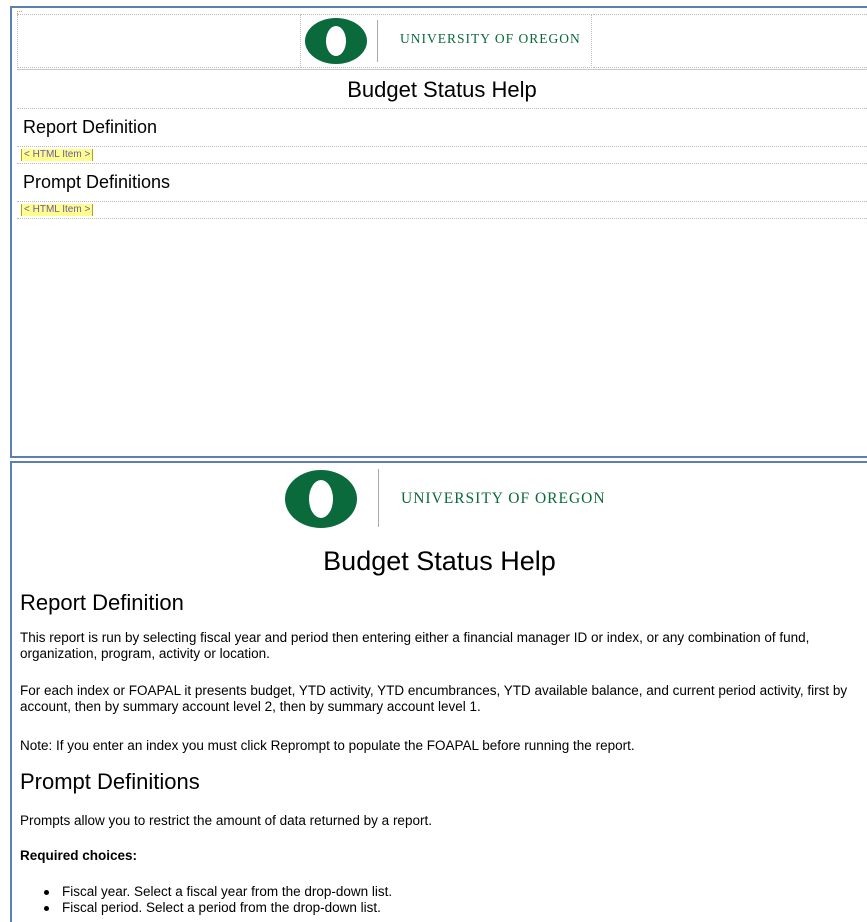 The image size is (867, 922). Describe the element at coordinates (730, 41) in the screenshot. I see `logo-right-cell` at that location.